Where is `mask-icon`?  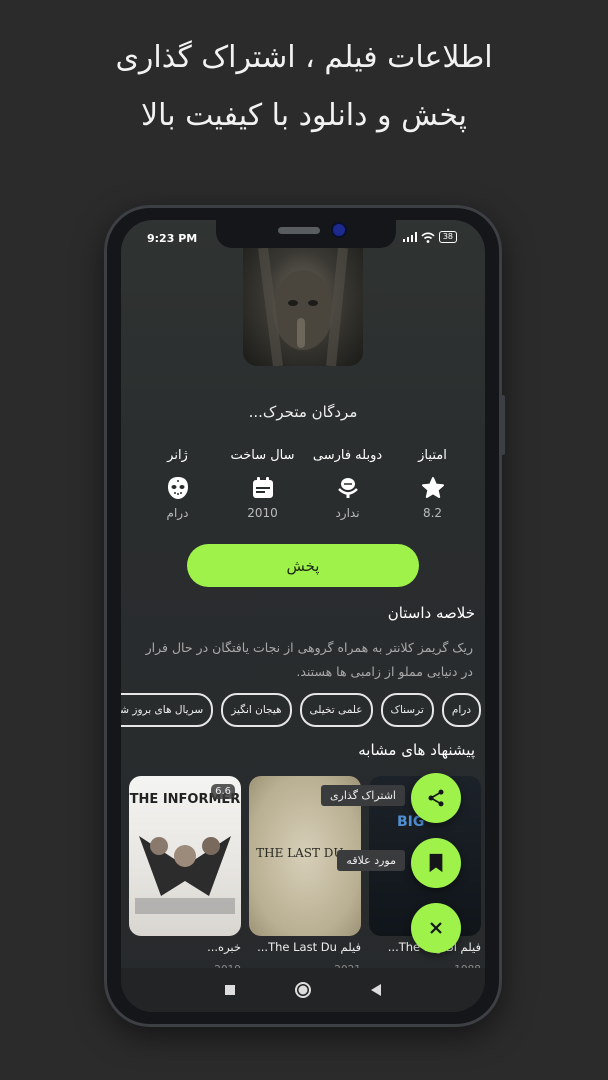
mask-icon is located at coordinates (177, 488).